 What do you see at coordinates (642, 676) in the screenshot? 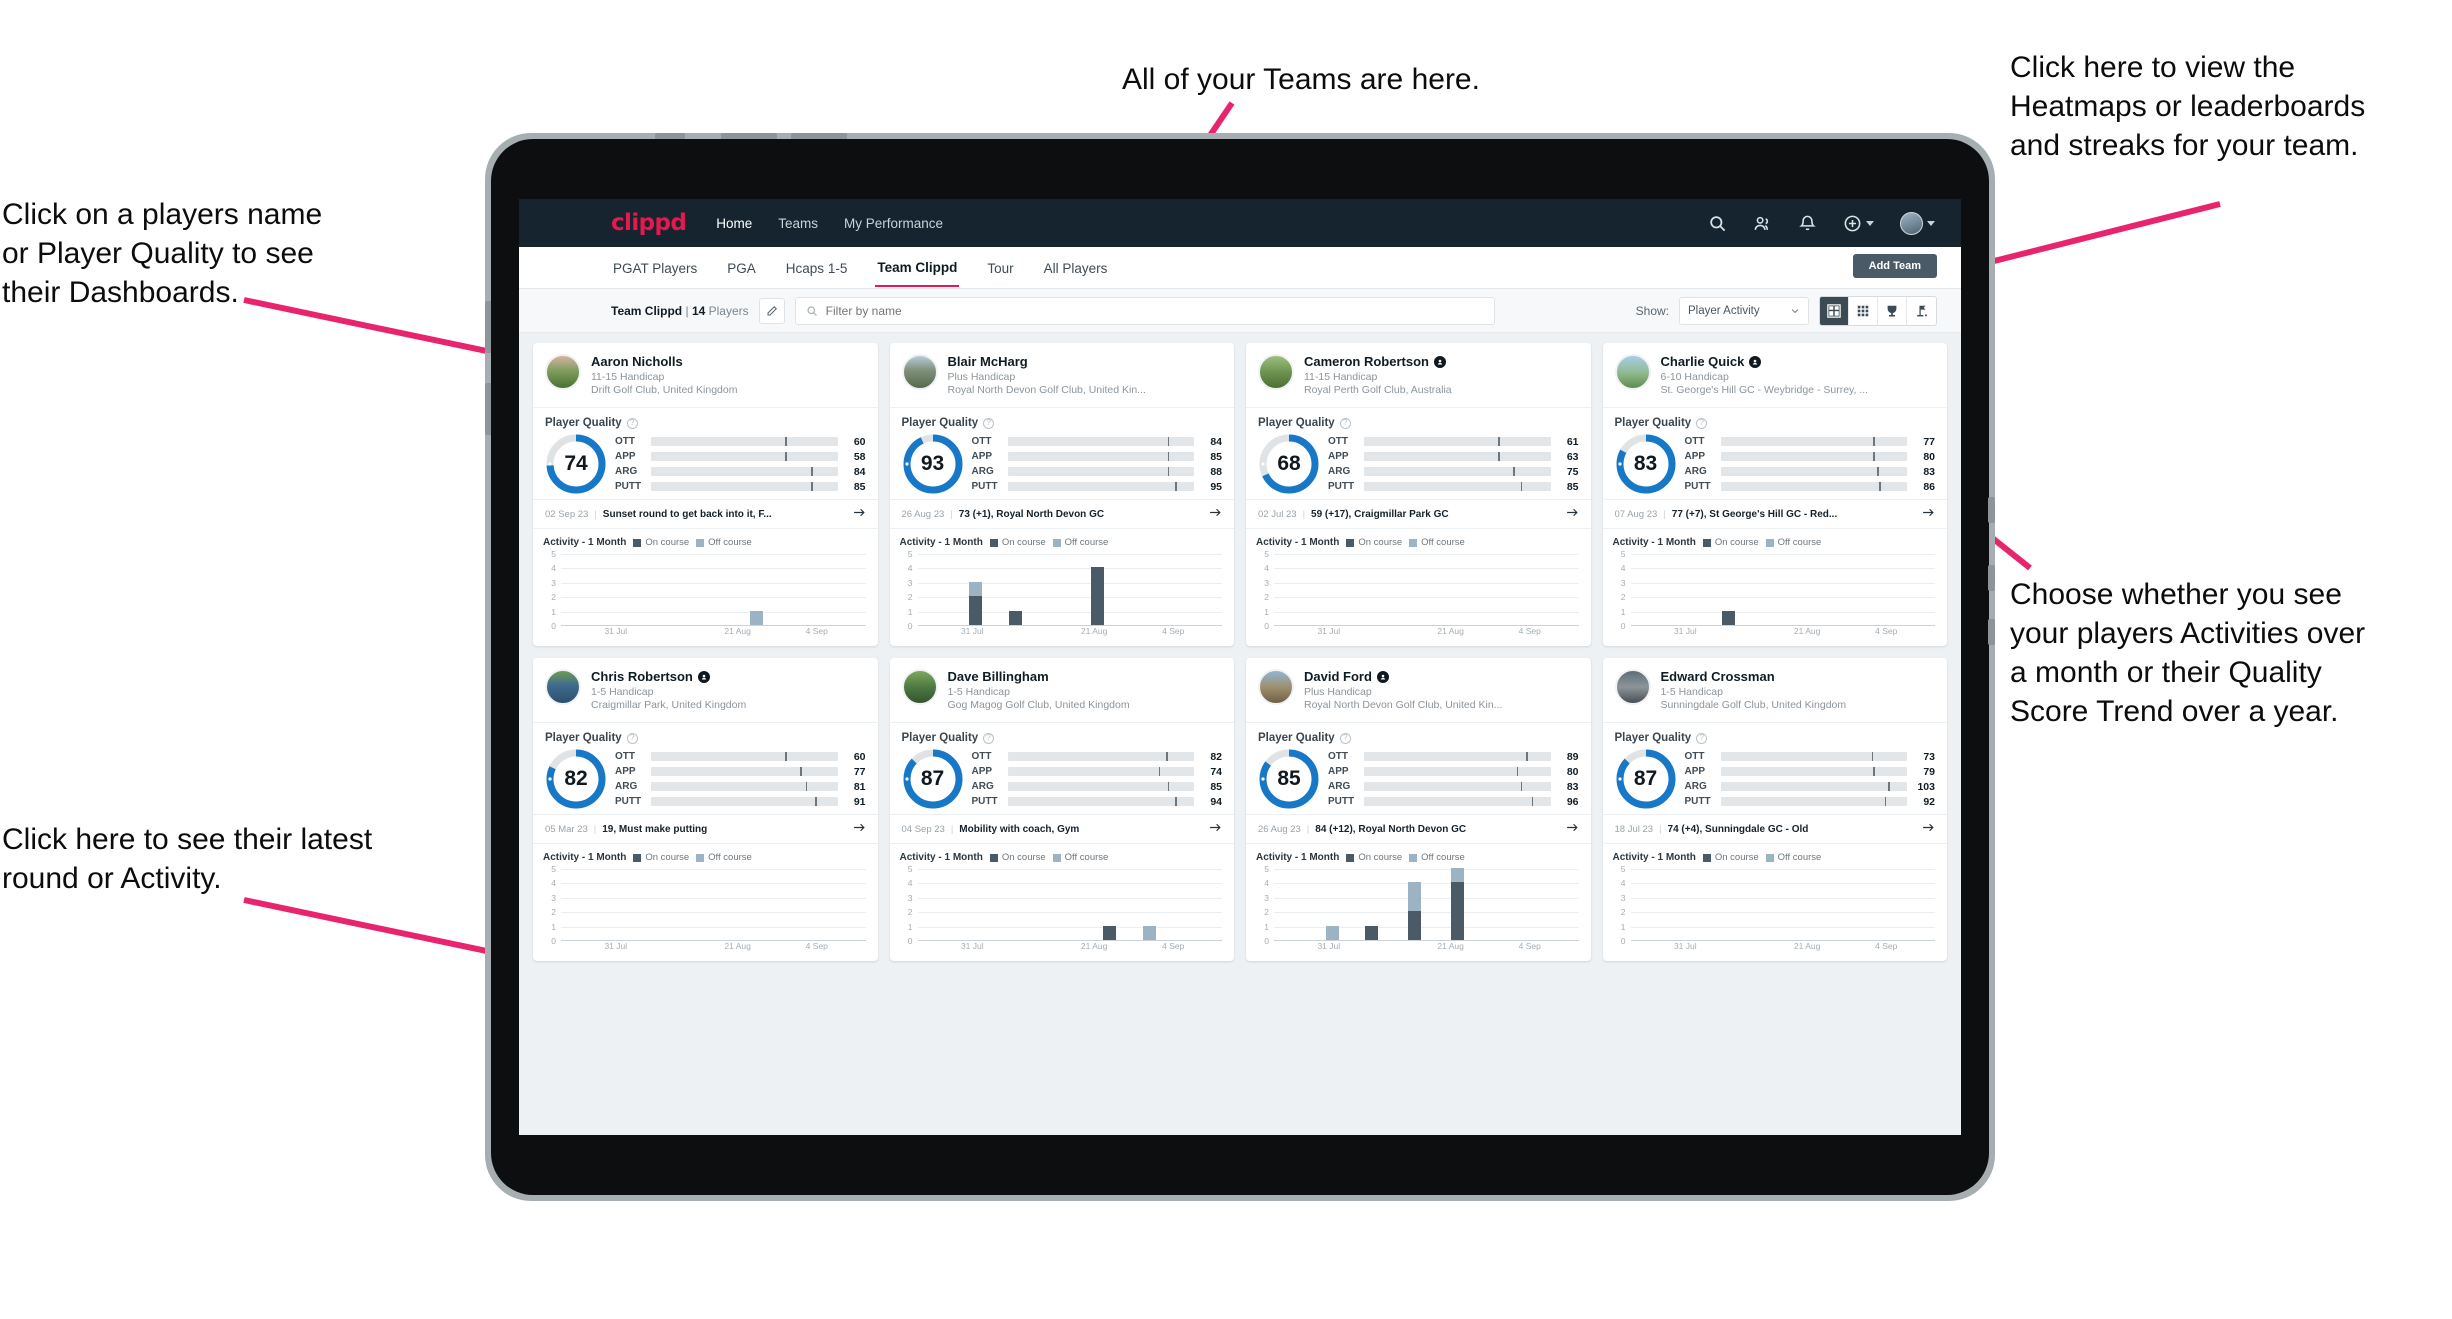
I see `player-name: Chris Robertson` at bounding box center [642, 676].